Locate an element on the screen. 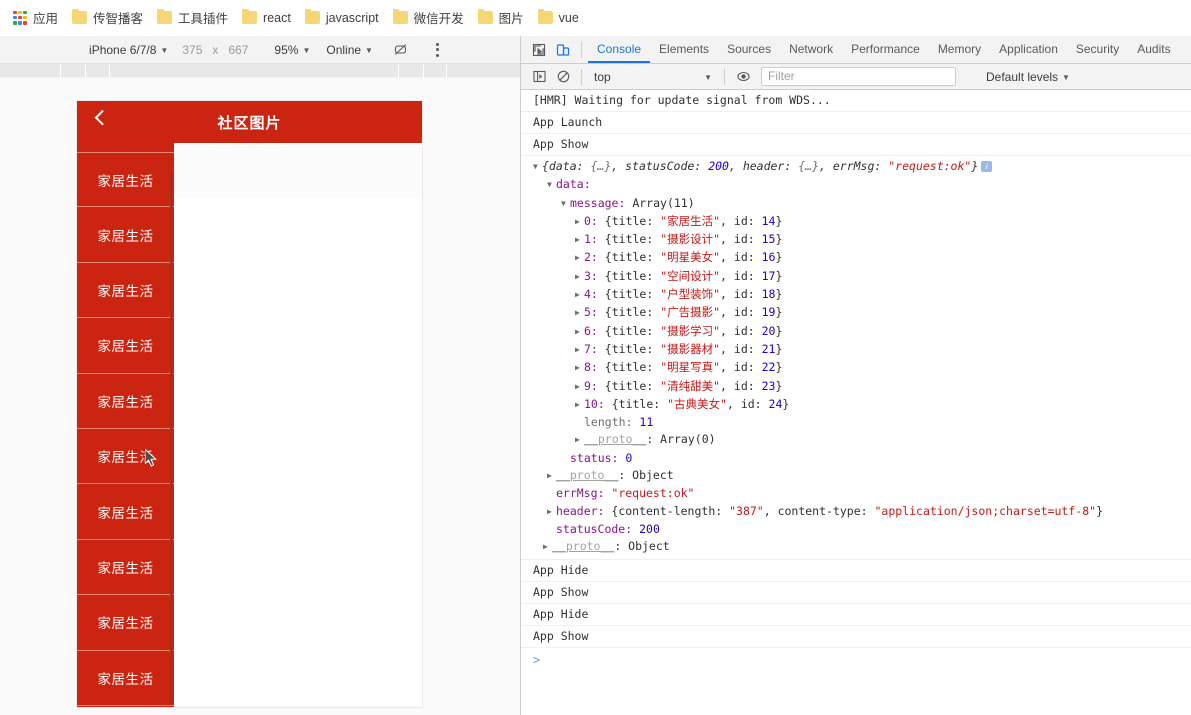  sidebar-item-label: 家居生活 is located at coordinates (125, 347).